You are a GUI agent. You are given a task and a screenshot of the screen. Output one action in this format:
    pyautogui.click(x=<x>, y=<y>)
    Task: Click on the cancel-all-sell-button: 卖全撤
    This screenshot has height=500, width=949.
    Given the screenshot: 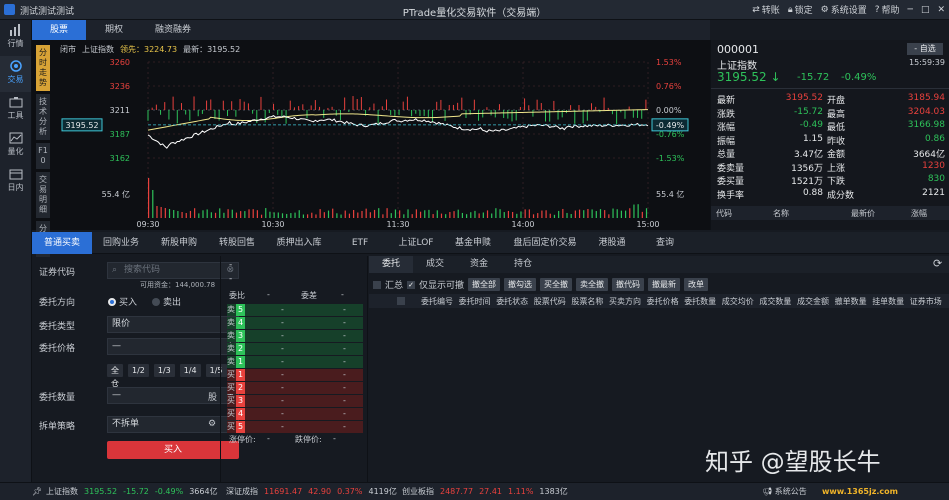 What is the action you would take?
    pyautogui.click(x=592, y=284)
    